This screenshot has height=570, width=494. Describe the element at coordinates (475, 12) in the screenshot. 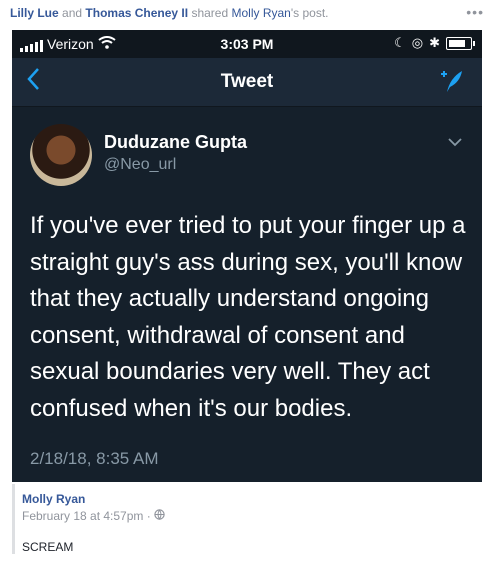

I see `more-options-icon: •••` at that location.